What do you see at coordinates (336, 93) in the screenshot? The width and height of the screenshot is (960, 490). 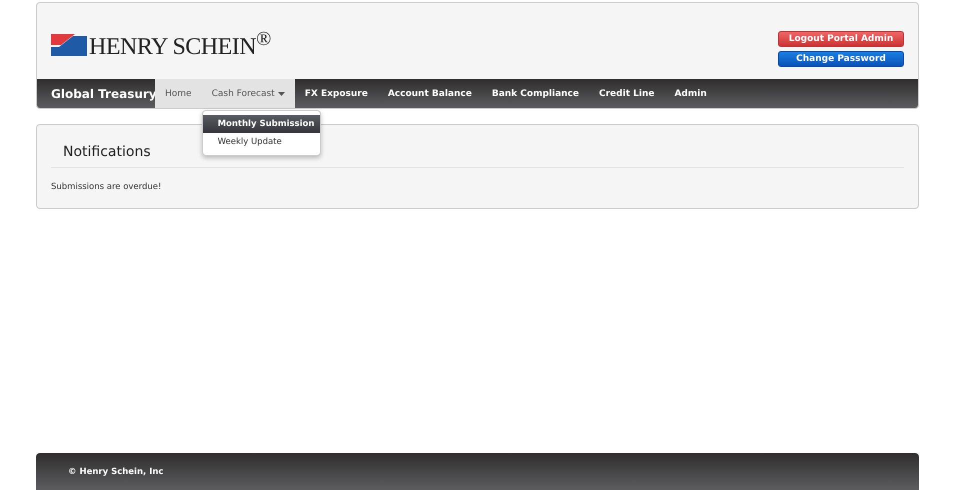 I see `nav-item: FX Exposure` at bounding box center [336, 93].